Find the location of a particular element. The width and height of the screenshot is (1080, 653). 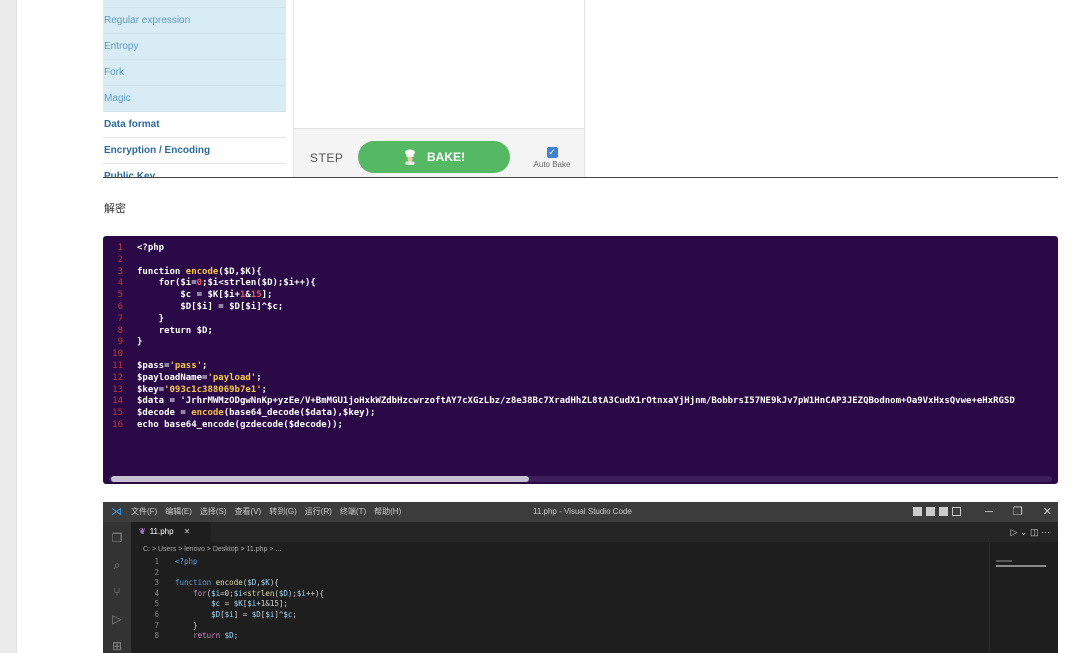

run-debug-icon: ▷ is located at coordinates (117, 619).